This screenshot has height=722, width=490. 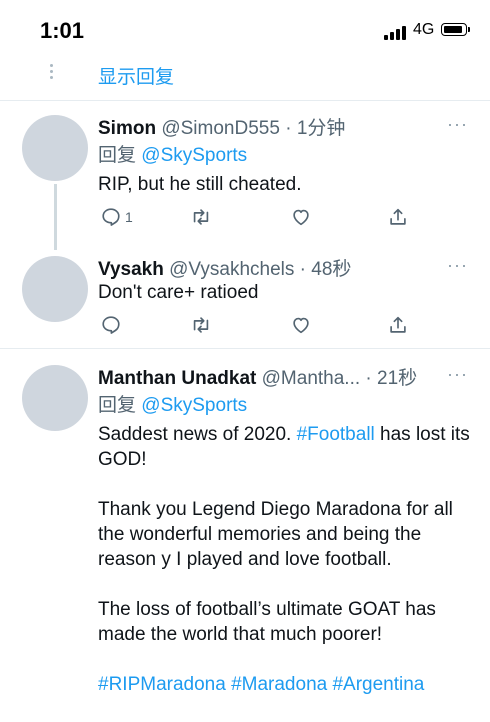 I want to click on status-time: 1:01, so click(x=62, y=30).